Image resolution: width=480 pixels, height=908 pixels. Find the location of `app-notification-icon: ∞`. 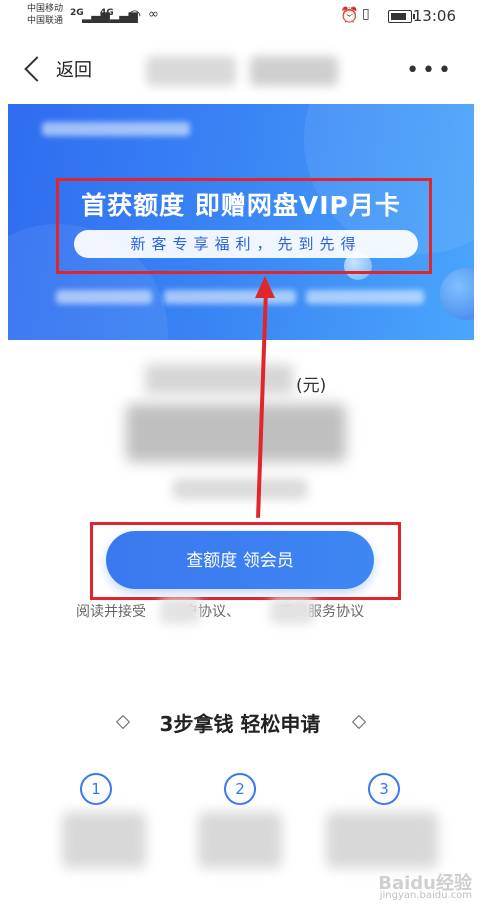

app-notification-icon: ∞ is located at coordinates (153, 14).